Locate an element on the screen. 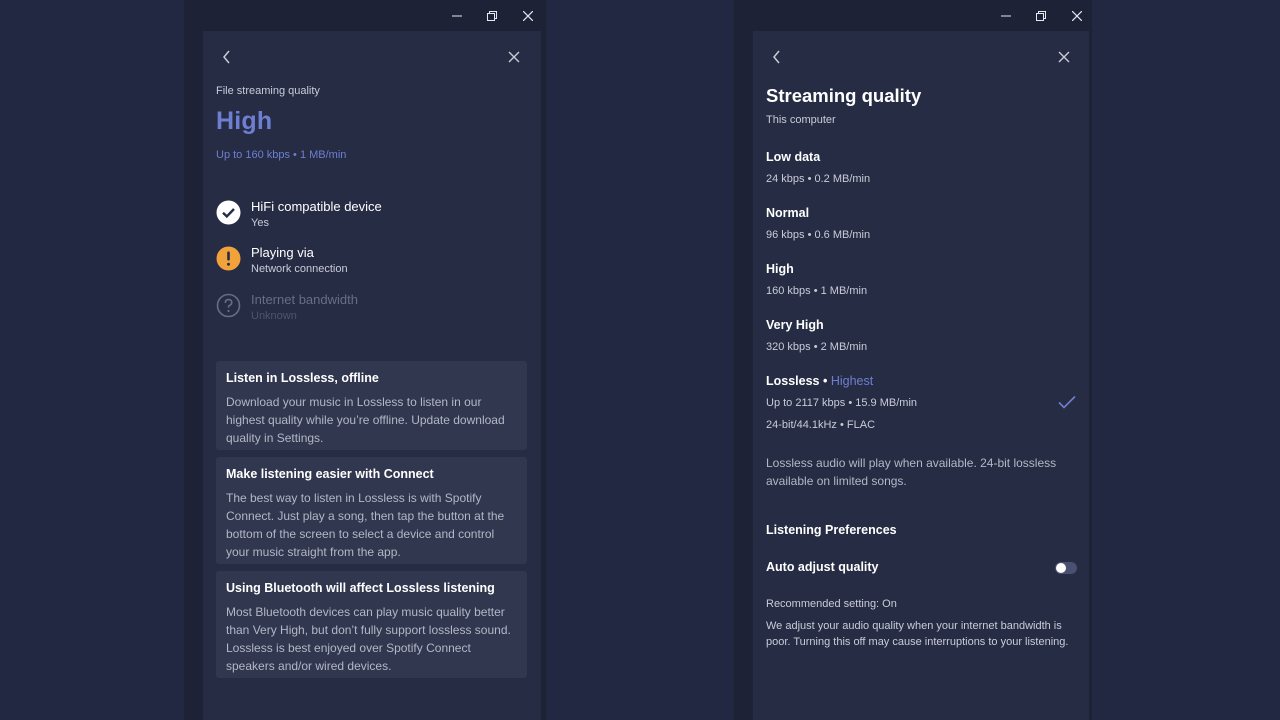 Image resolution: width=1280 pixels, height=720 pixels. page-title: Streaming quality is located at coordinates (844, 95).